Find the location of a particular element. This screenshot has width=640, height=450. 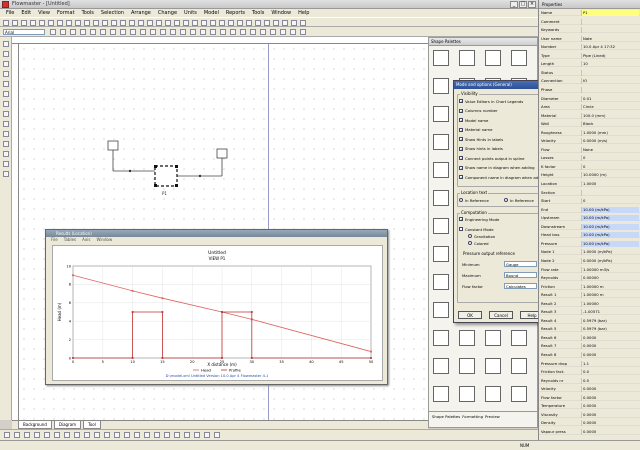

property-row: Pressure 10.00 (m/kPa) is located at coordinates (589, 243).